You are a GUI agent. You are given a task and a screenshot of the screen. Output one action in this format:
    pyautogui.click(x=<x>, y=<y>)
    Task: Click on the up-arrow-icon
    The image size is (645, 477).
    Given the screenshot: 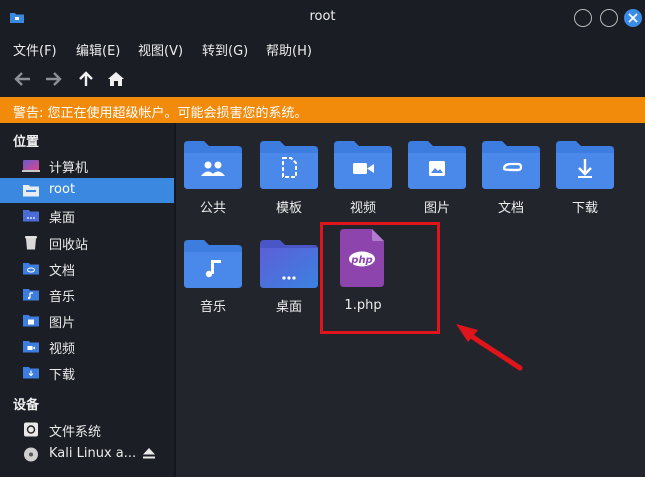 What is the action you would take?
    pyautogui.click(x=86, y=79)
    